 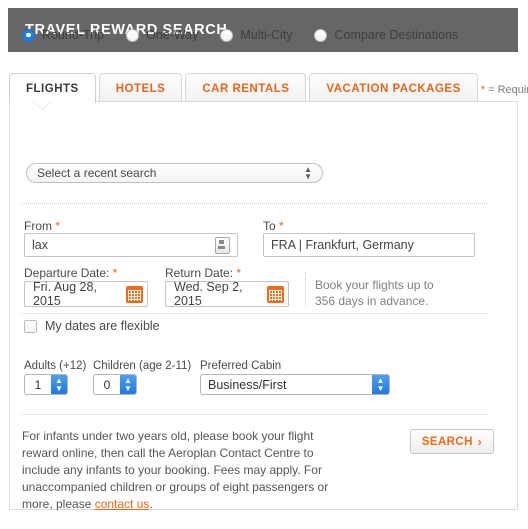 What do you see at coordinates (55, 366) in the screenshot?
I see `adults-label: Adults (+12)` at bounding box center [55, 366].